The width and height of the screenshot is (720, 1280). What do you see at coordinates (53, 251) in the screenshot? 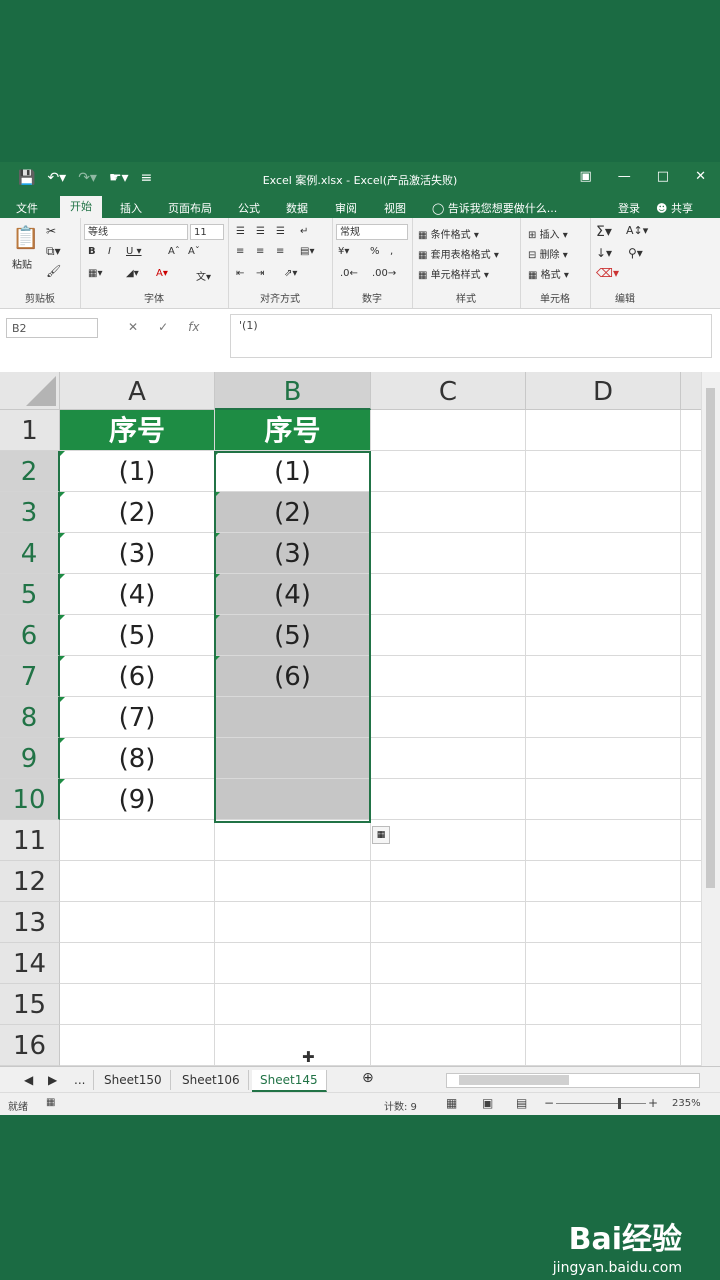
I see `copy-icon: ⧉▾` at bounding box center [53, 251].